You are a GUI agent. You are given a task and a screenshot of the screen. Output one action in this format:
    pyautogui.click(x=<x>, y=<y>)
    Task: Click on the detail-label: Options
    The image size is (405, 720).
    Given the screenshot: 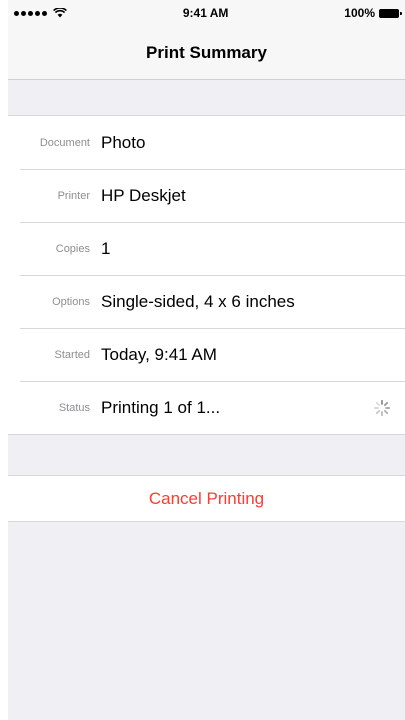 What is the action you would take?
    pyautogui.click(x=71, y=301)
    